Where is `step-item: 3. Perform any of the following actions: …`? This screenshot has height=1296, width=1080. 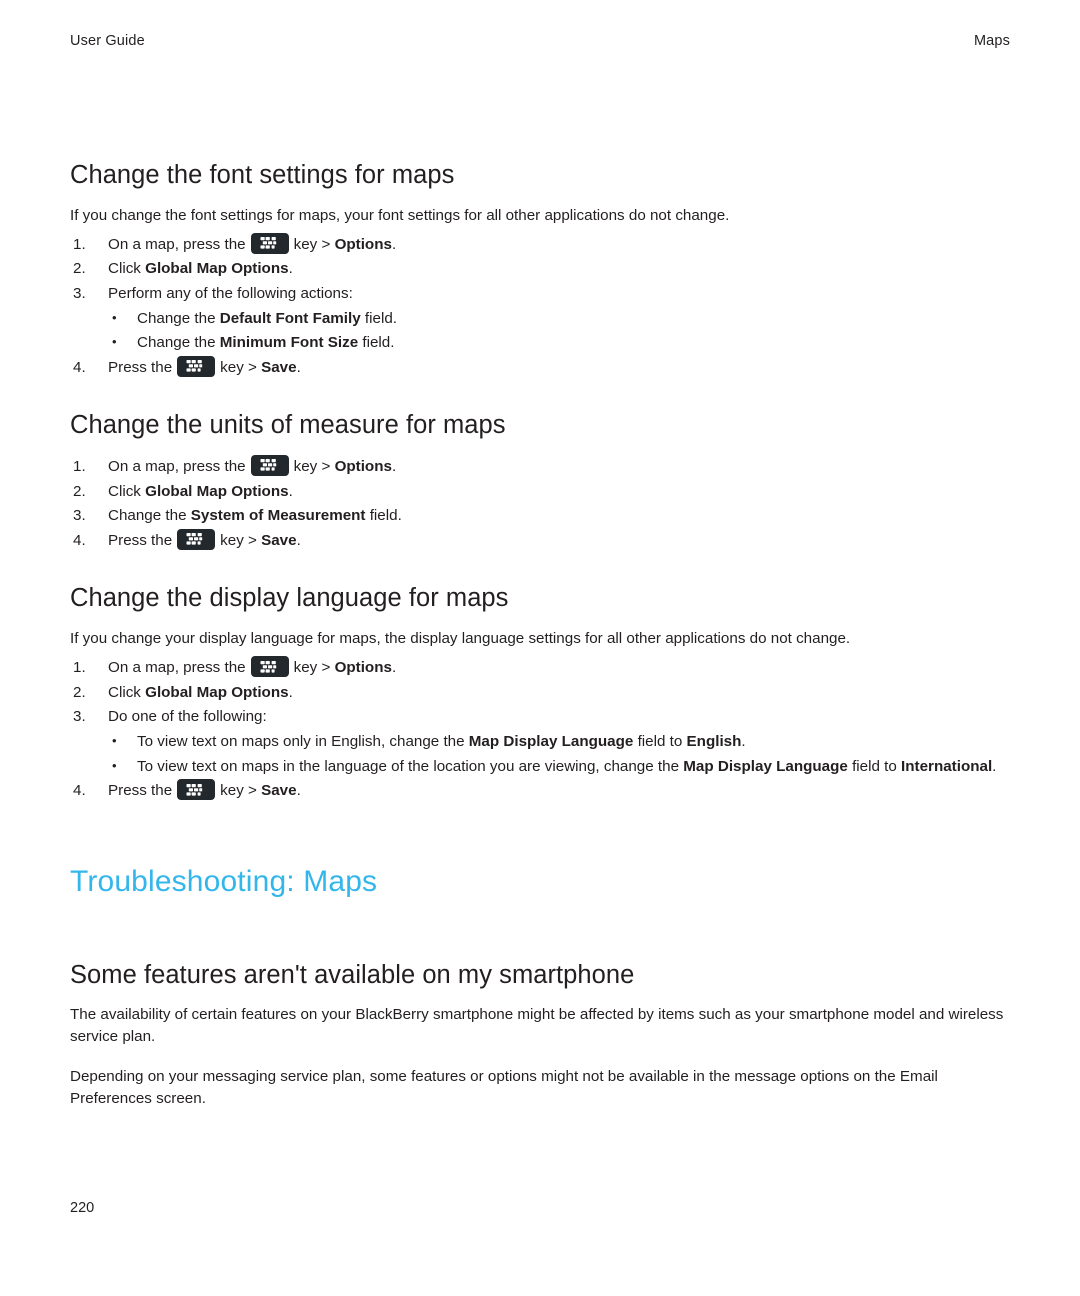
step-item: 3. Perform any of the following actions: … is located at coordinates (540, 319).